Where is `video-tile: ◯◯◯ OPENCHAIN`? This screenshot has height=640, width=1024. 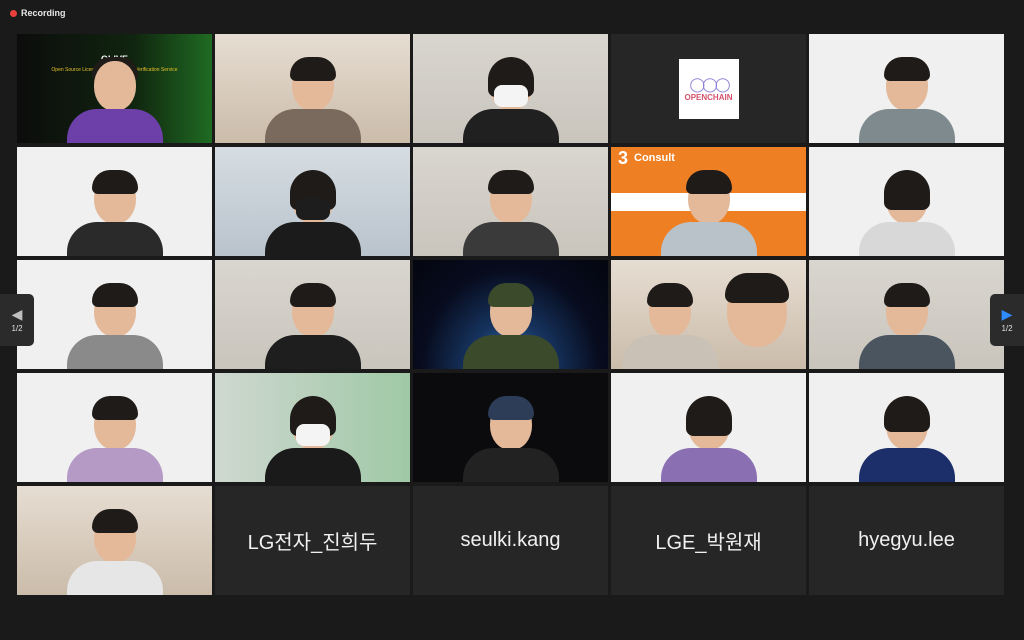 video-tile: ◯◯◯ OPENCHAIN is located at coordinates (708, 88).